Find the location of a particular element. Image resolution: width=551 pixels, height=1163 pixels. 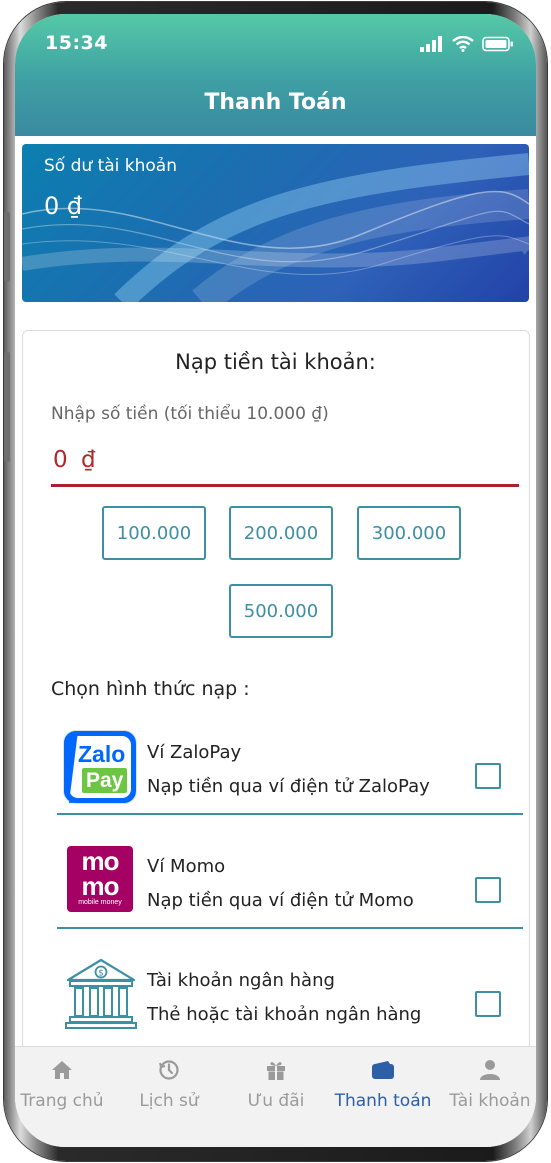

history-icon is located at coordinates (169, 1070).